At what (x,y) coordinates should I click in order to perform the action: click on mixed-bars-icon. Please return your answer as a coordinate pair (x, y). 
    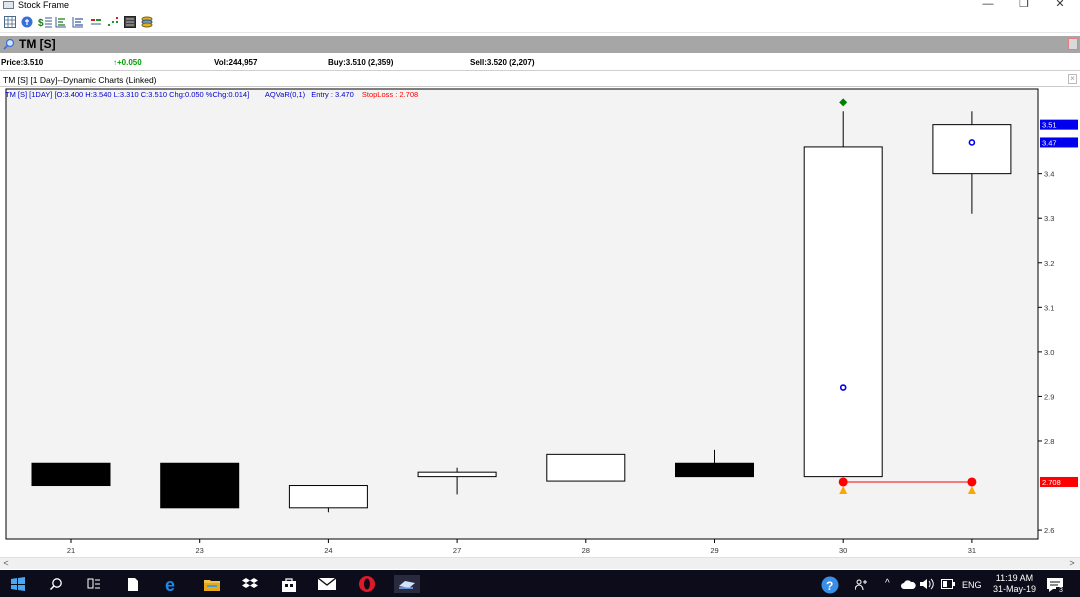
    Looking at the image, I should click on (96, 22).